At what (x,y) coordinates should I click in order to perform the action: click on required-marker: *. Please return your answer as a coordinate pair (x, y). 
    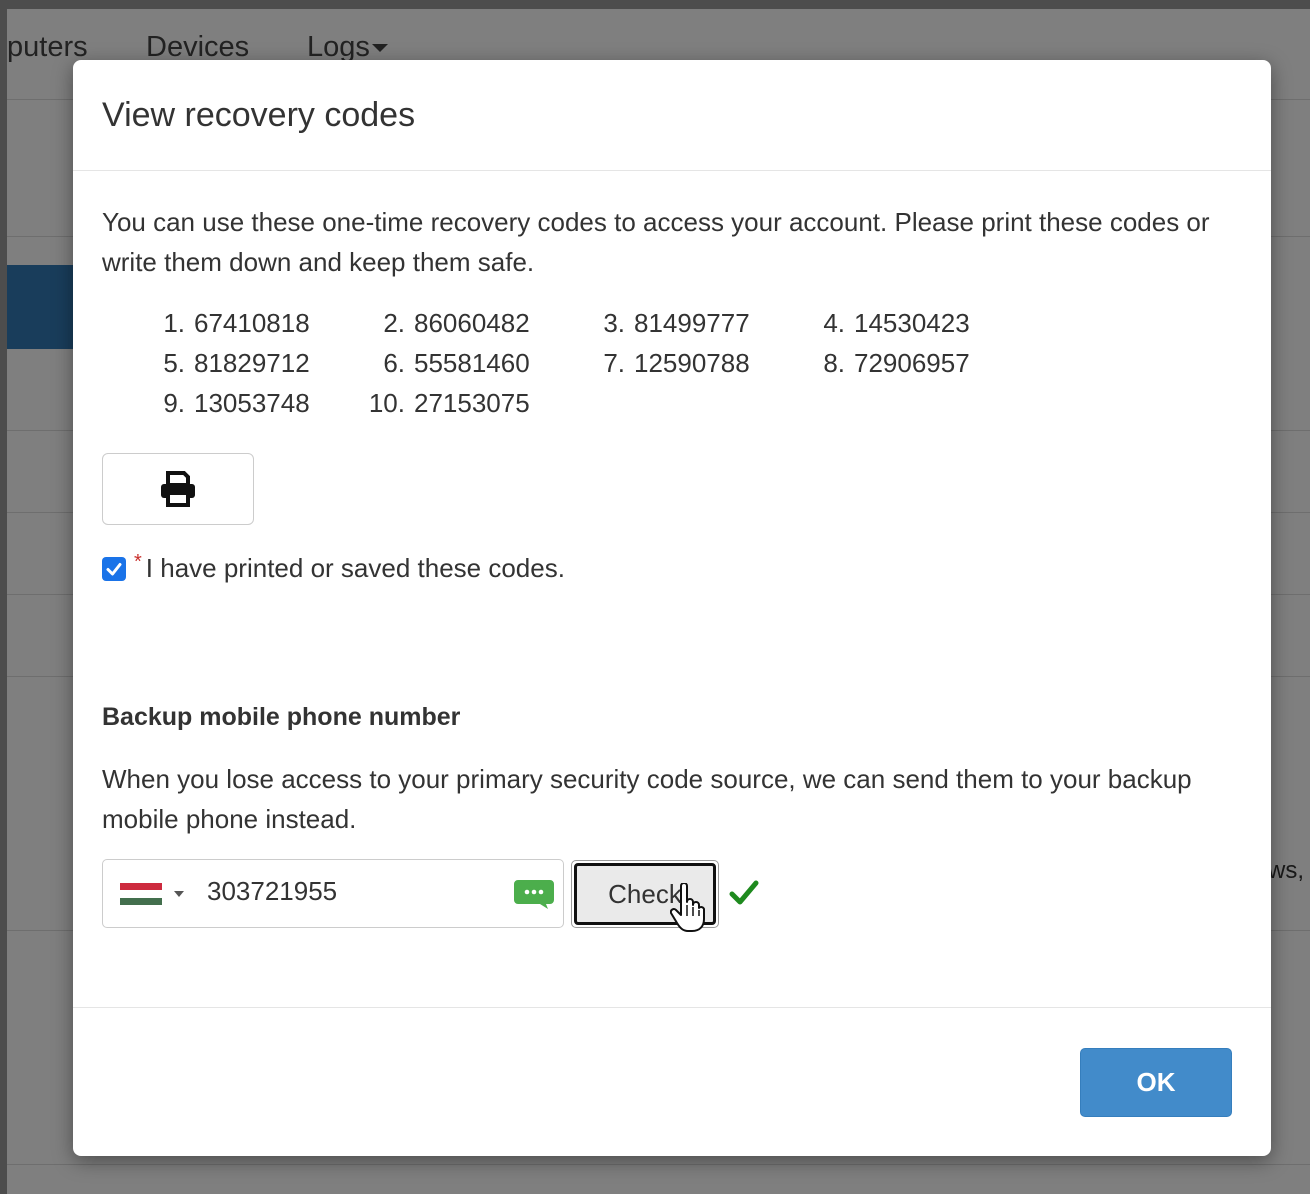
    Looking at the image, I should click on (138, 562).